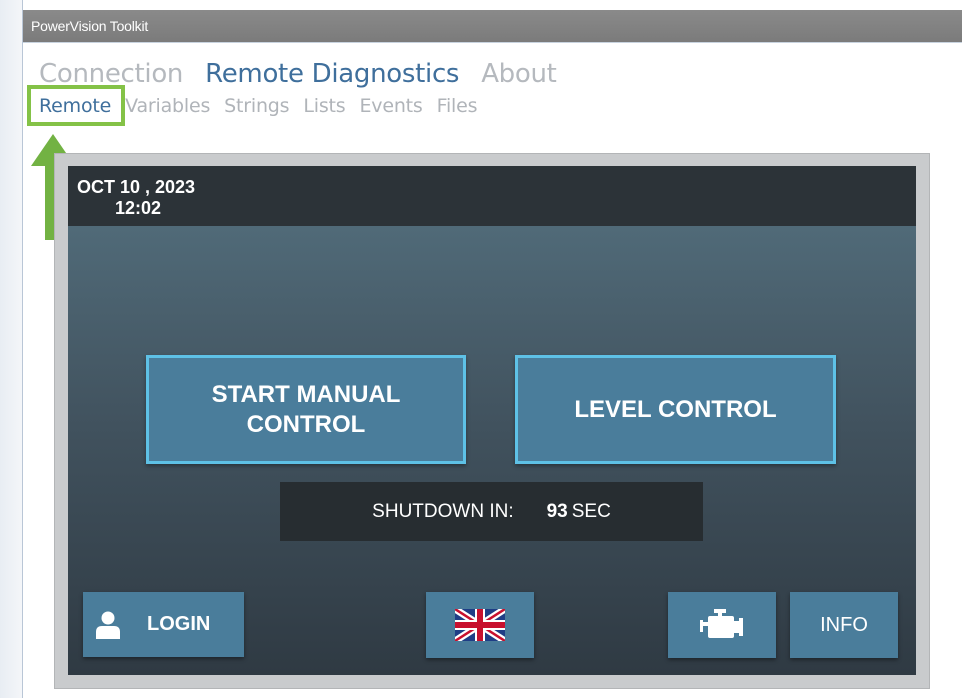 The image size is (962, 698). I want to click on user-icon, so click(108, 625).